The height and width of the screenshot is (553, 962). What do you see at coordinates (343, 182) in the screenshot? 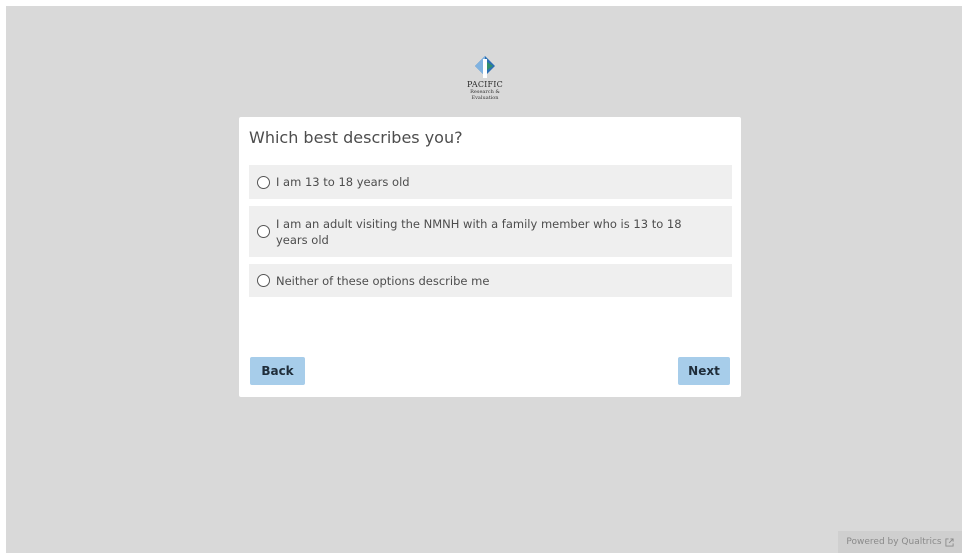
I see `choice-label: I am 13 to 18 years old` at bounding box center [343, 182].